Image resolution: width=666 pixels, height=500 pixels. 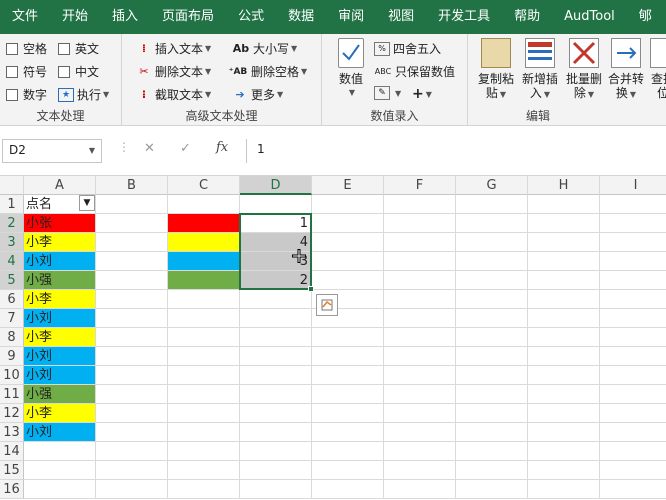 What do you see at coordinates (60, 394) in the screenshot?
I see `cell-a11: 小强` at bounding box center [60, 394].